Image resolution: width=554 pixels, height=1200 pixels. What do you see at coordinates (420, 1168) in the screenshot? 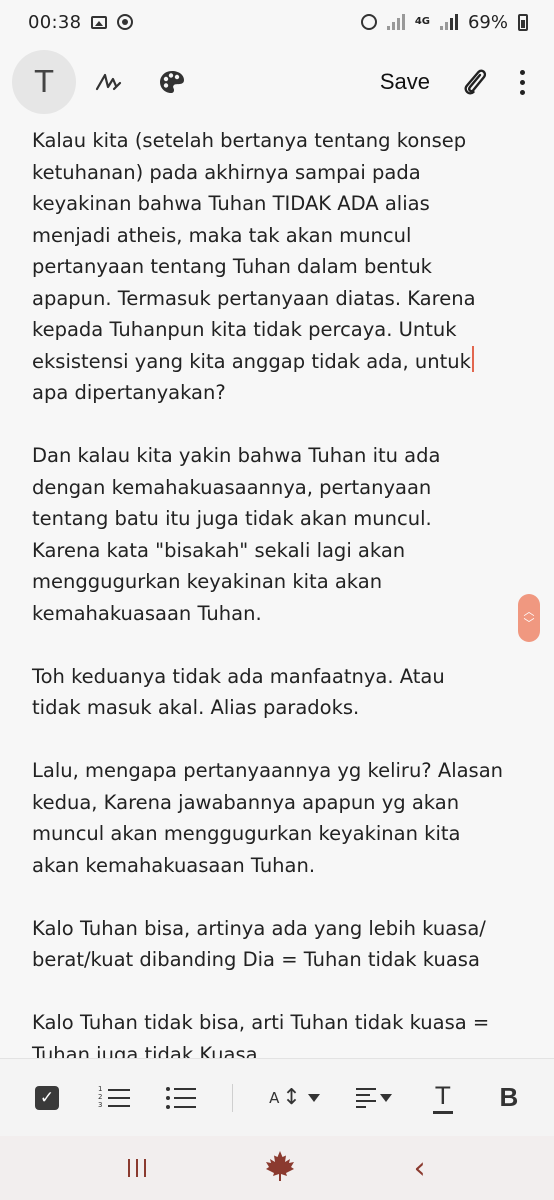
I see `back-button: ‹` at bounding box center [420, 1168].